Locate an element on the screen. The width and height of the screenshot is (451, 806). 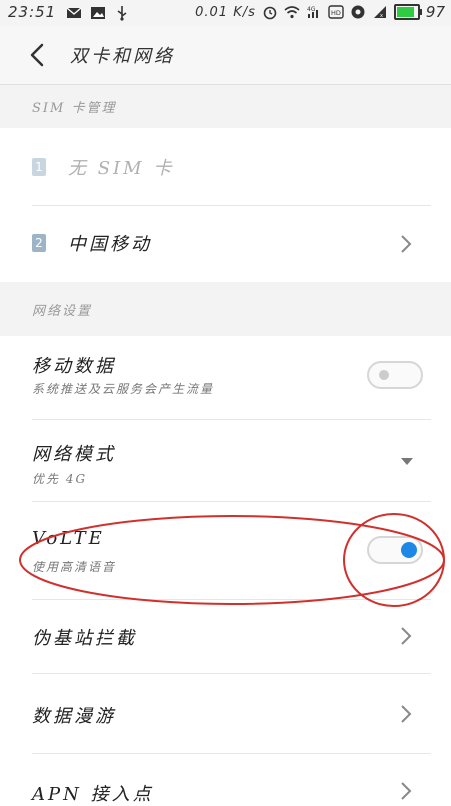
sim-2-badge: 2 is located at coordinates (39, 243).